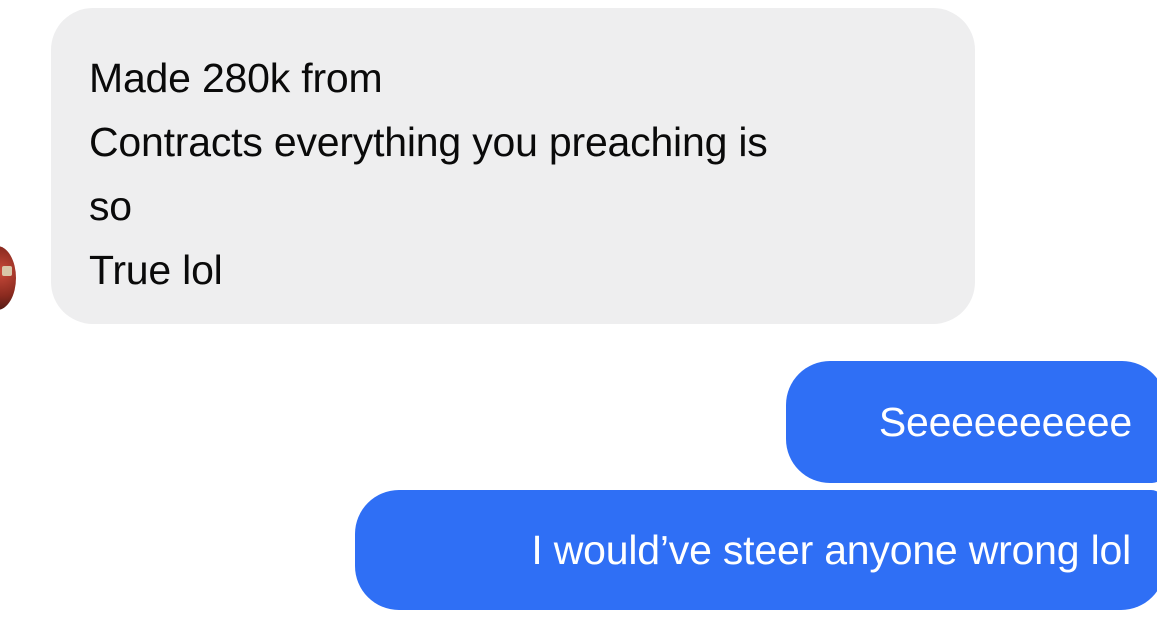 This screenshot has height=627, width=1157. I want to click on contact-avatar, so click(8, 278).